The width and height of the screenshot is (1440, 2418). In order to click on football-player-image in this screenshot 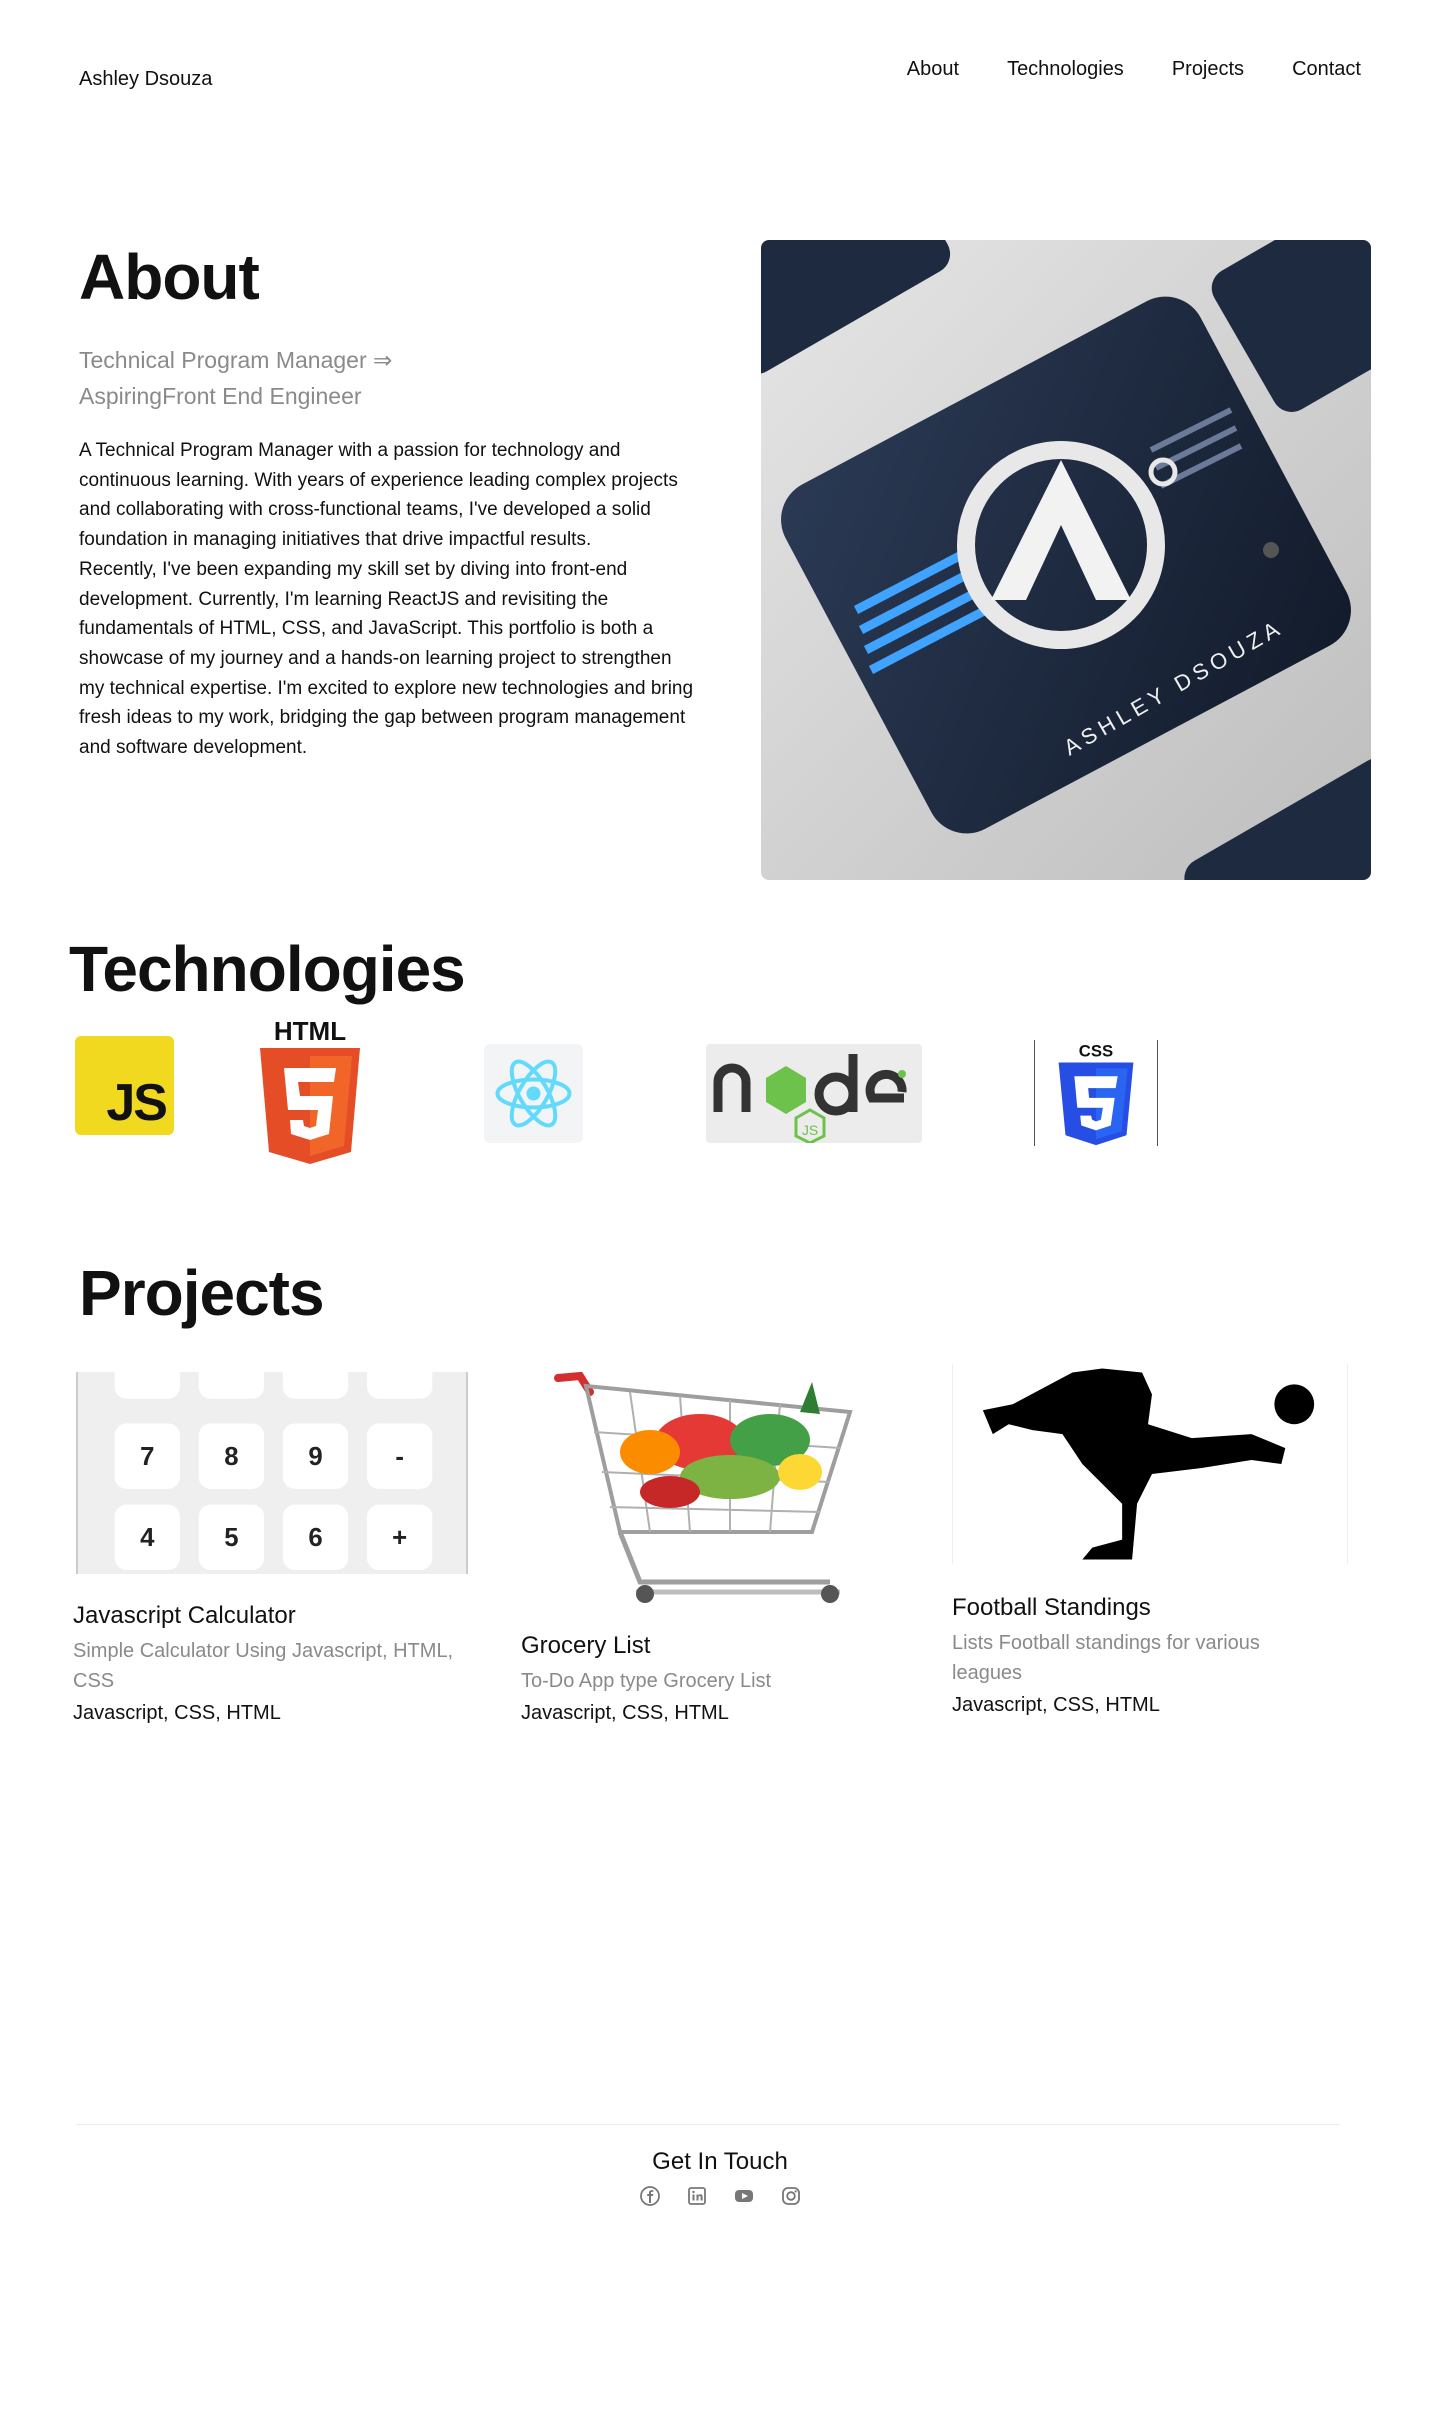, I will do `click(1150, 1464)`.